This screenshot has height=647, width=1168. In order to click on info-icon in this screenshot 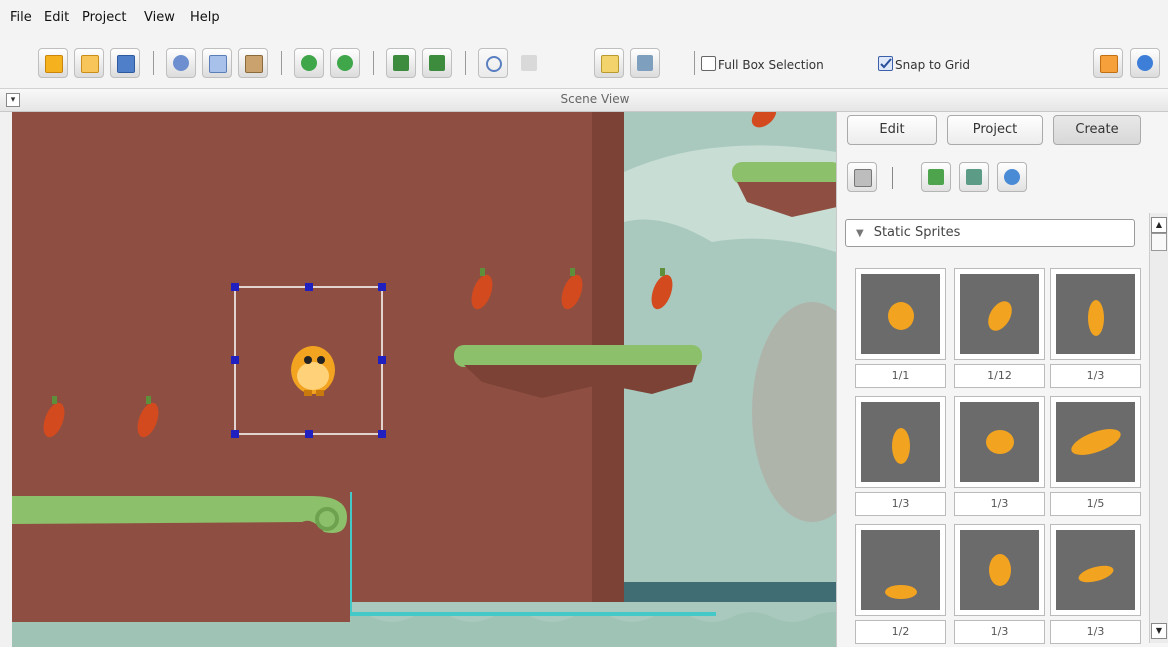, I will do `click(1145, 63)`.